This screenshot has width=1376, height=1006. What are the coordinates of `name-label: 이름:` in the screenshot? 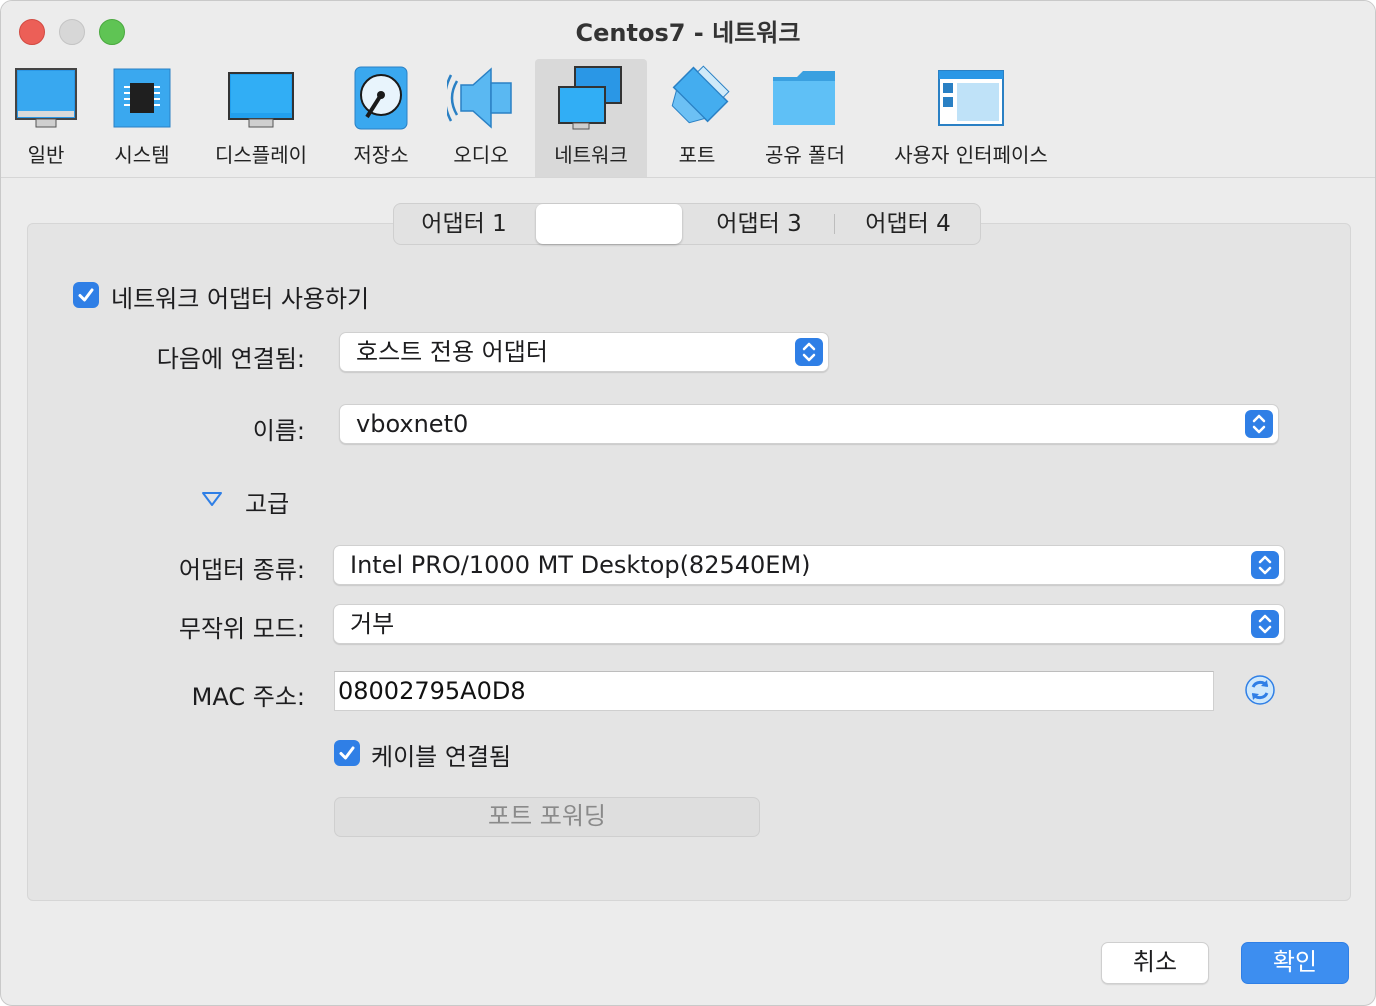 It's located at (278, 431).